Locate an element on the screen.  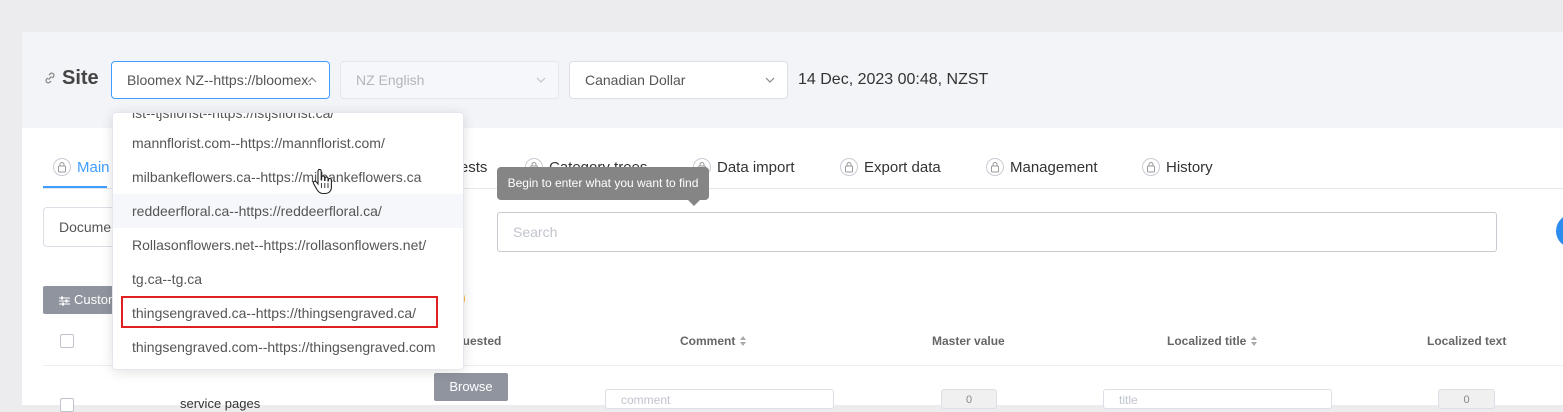
col-localized-title-label: Localized title is located at coordinates (1207, 341).